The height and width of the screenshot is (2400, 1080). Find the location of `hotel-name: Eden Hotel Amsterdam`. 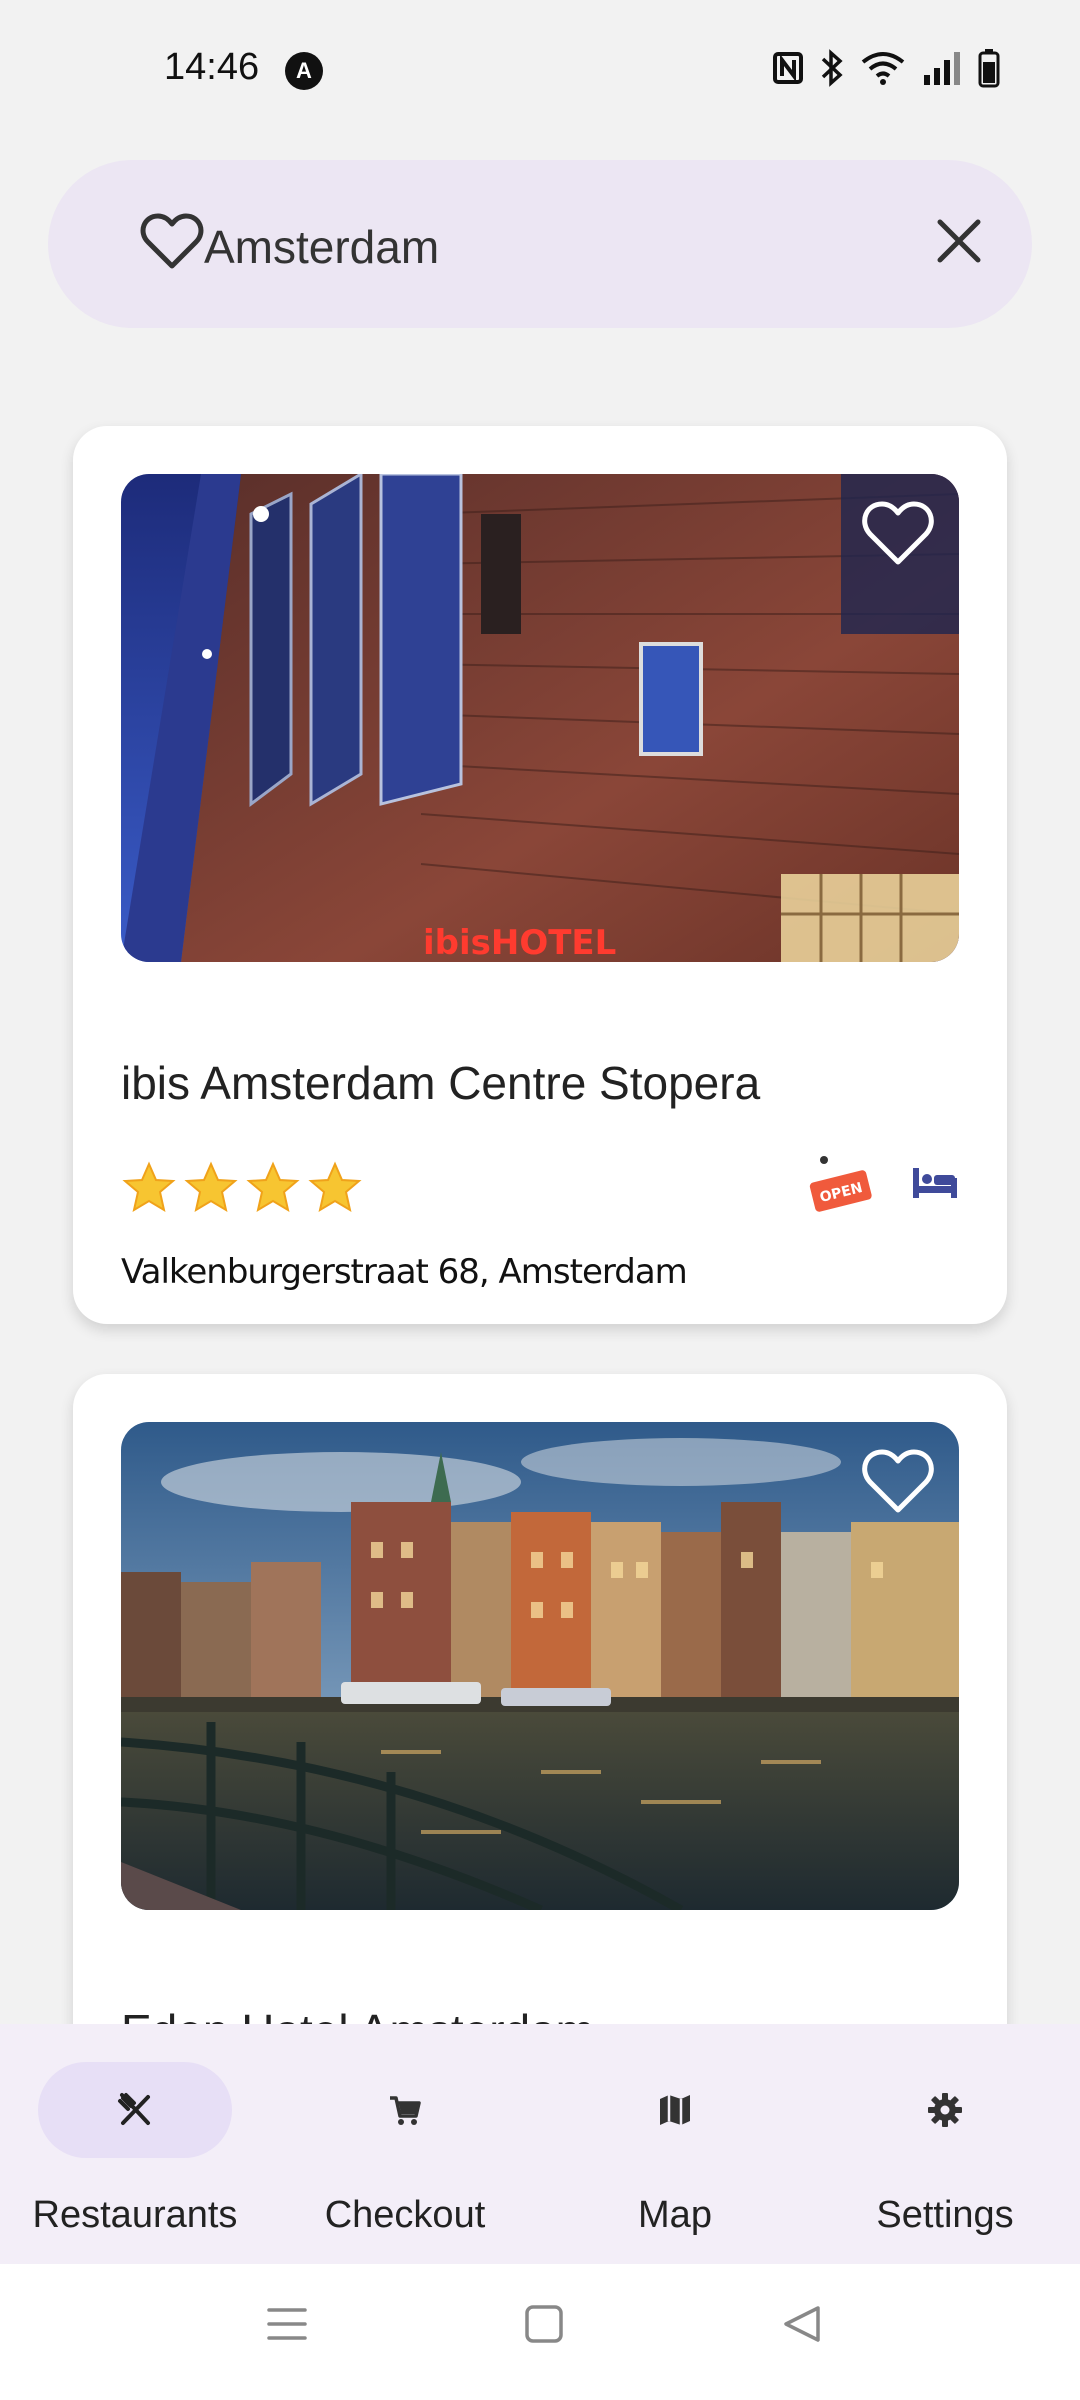

hotel-name: Eden Hotel Amsterdam is located at coordinates (357, 2014).